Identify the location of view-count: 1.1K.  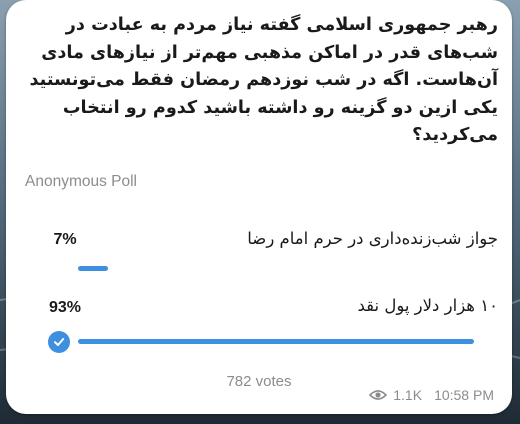
(408, 395).